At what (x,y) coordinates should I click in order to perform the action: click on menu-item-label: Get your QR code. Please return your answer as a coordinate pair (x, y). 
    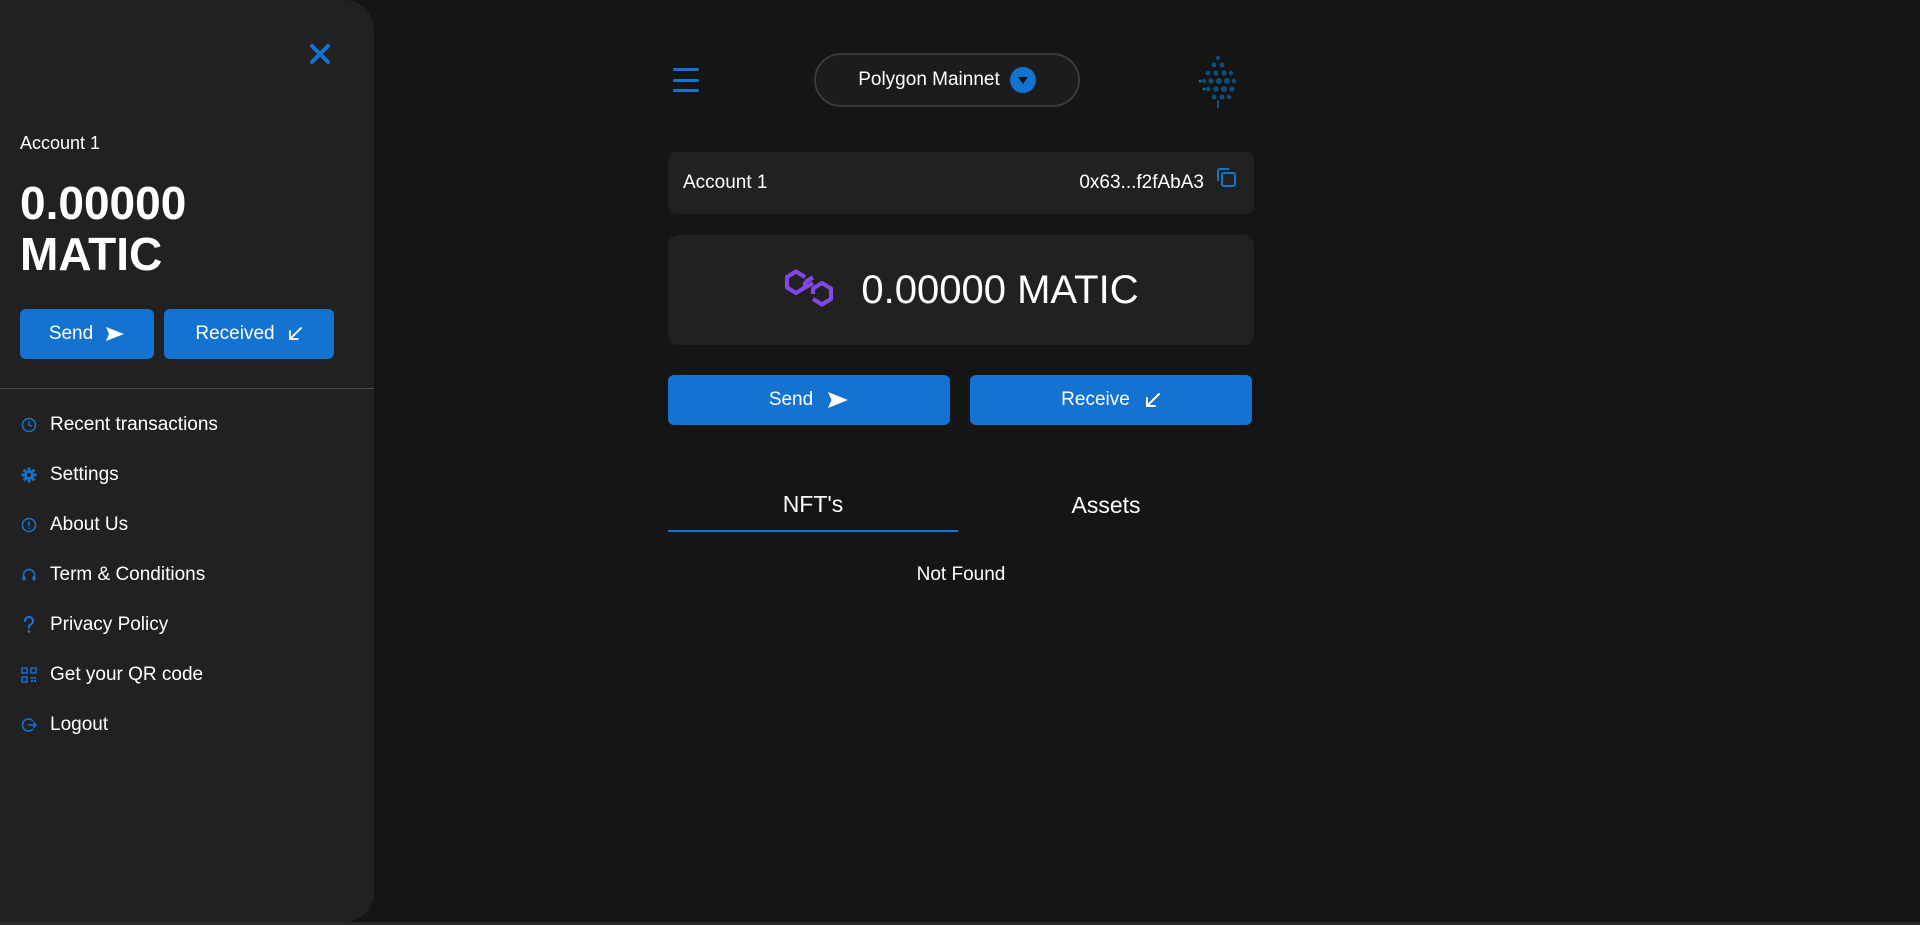
    Looking at the image, I should click on (127, 674).